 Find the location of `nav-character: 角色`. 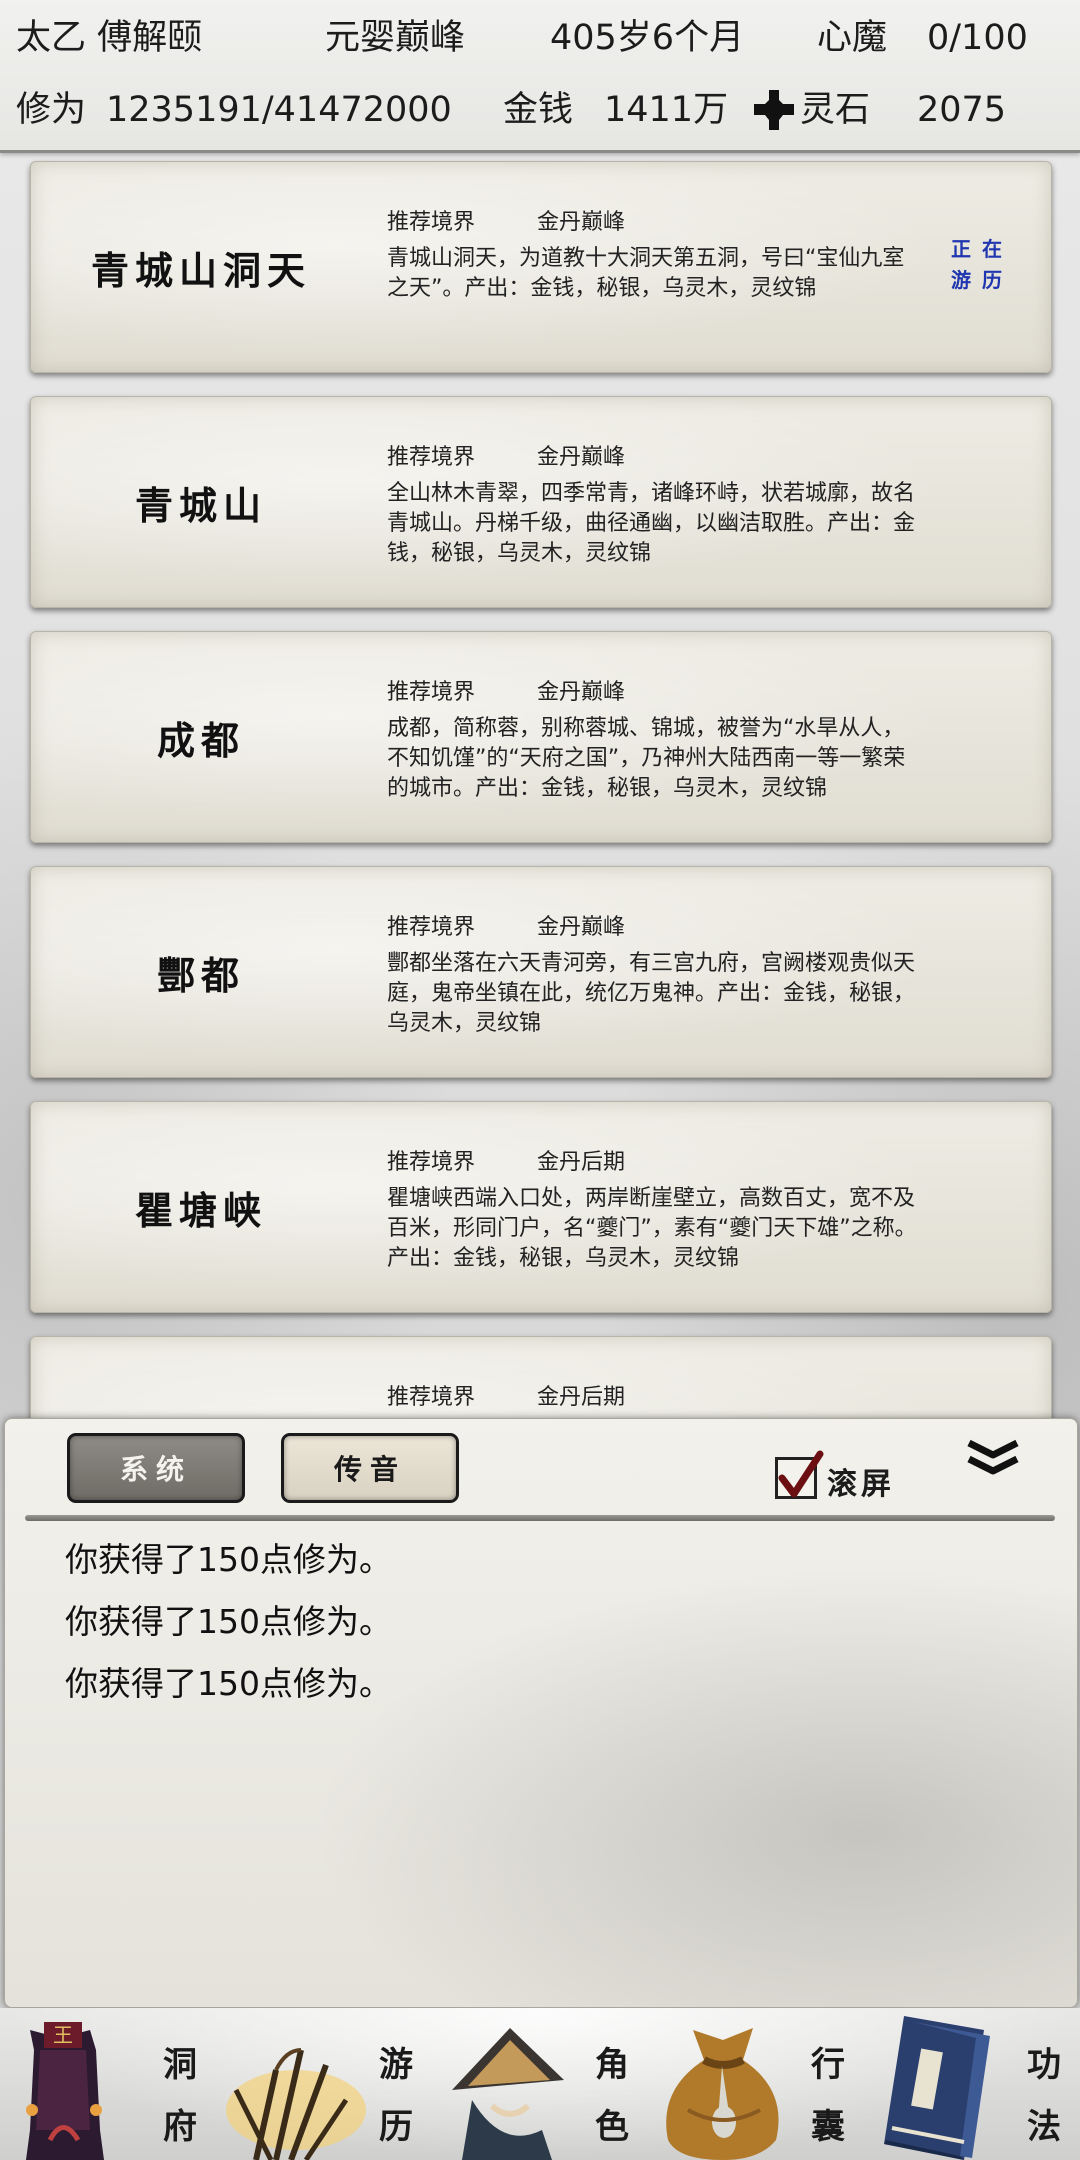

nav-character: 角色 is located at coordinates (540, 2084).